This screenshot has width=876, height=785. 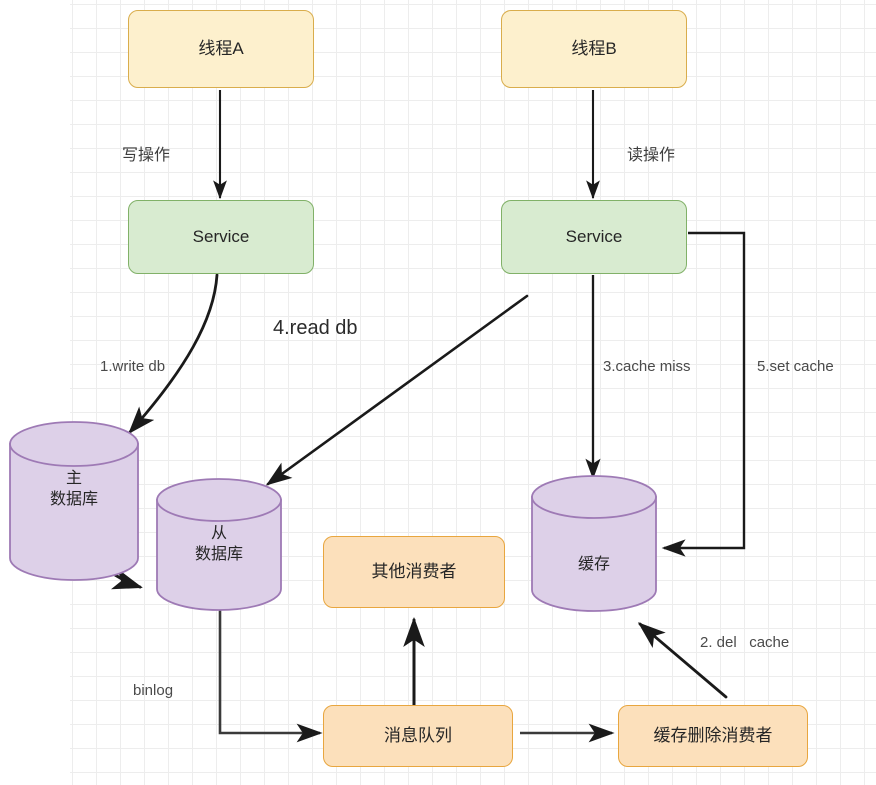 I want to click on edge-label-read-op: 读操作, so click(x=651, y=155).